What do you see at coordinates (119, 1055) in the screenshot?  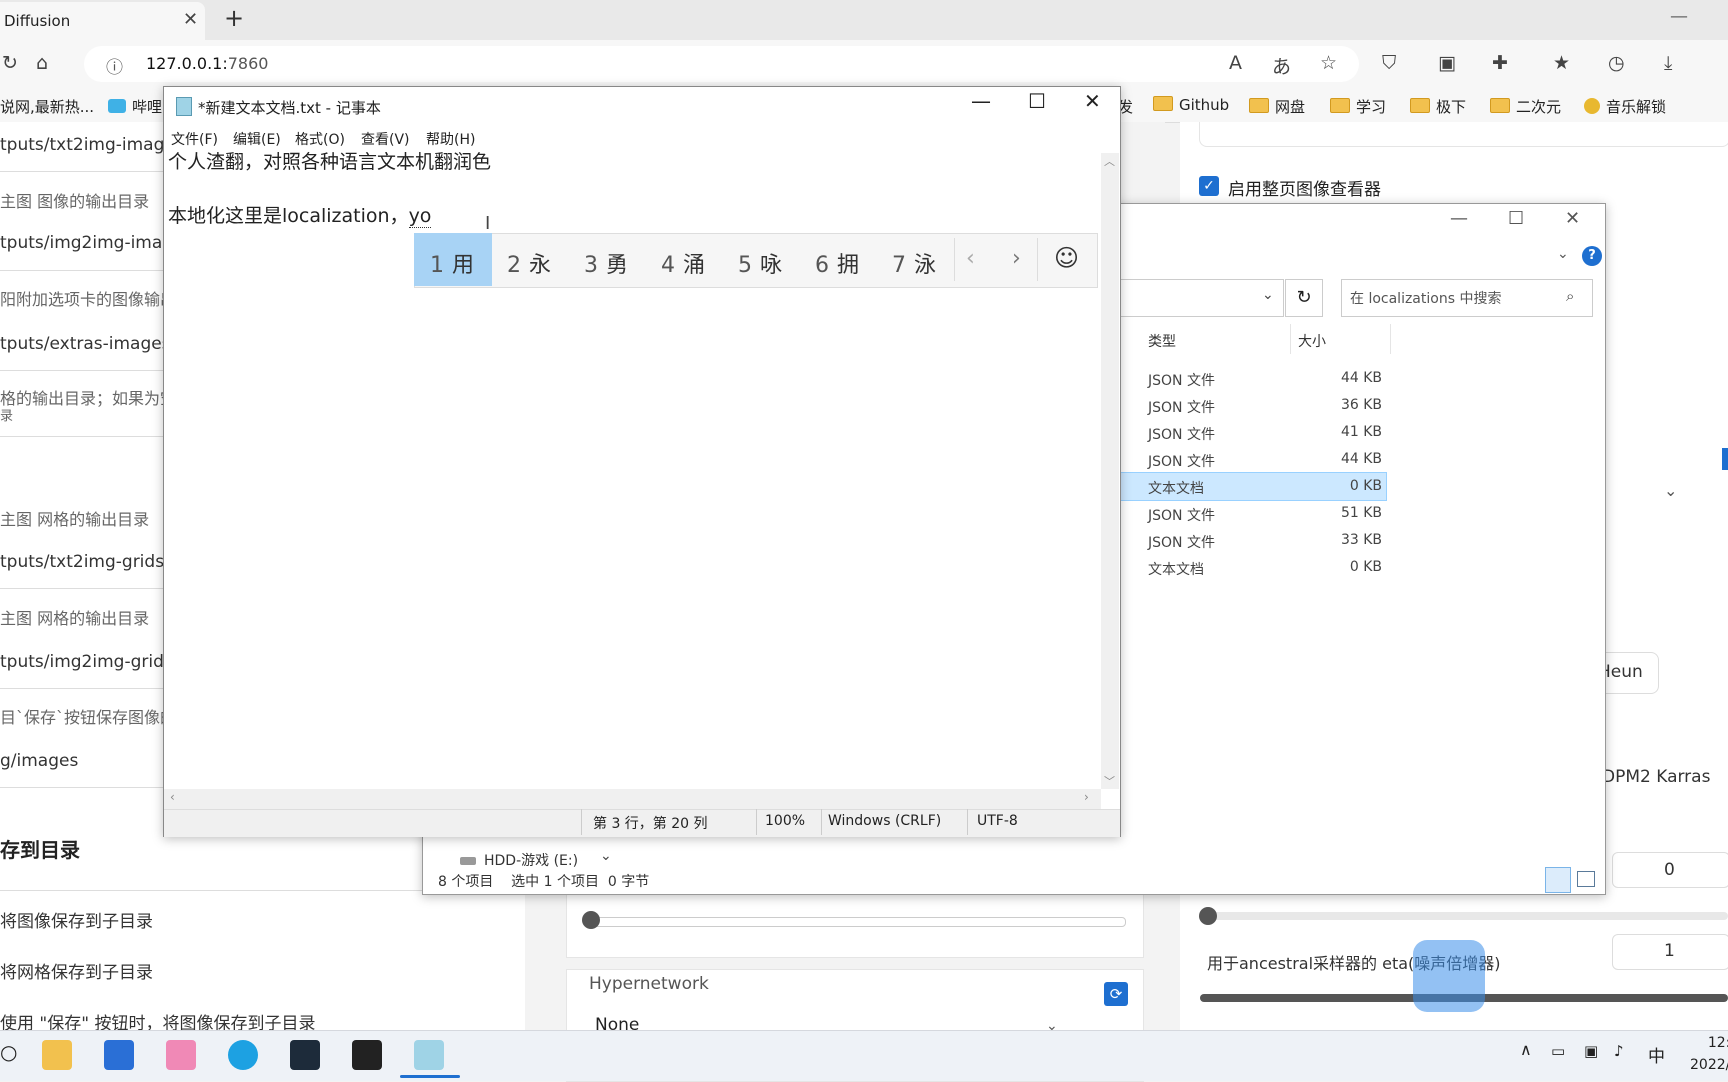 I see `store-taskbar-icon` at bounding box center [119, 1055].